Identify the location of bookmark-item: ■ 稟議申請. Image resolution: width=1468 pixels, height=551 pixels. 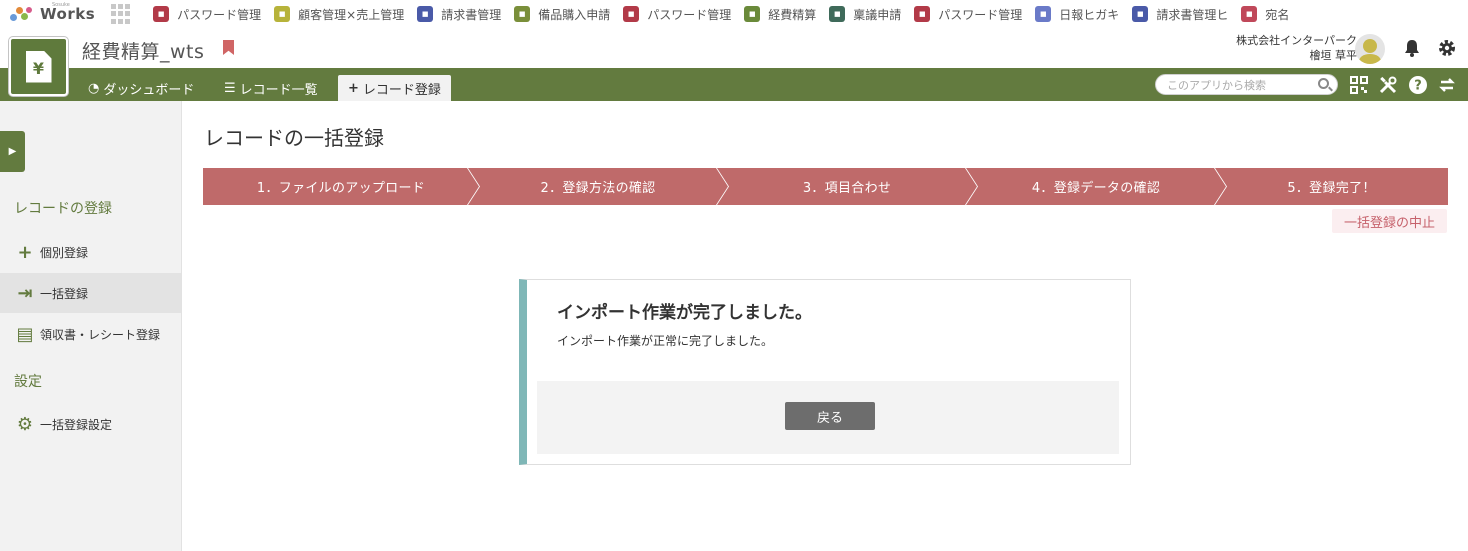
(865, 14).